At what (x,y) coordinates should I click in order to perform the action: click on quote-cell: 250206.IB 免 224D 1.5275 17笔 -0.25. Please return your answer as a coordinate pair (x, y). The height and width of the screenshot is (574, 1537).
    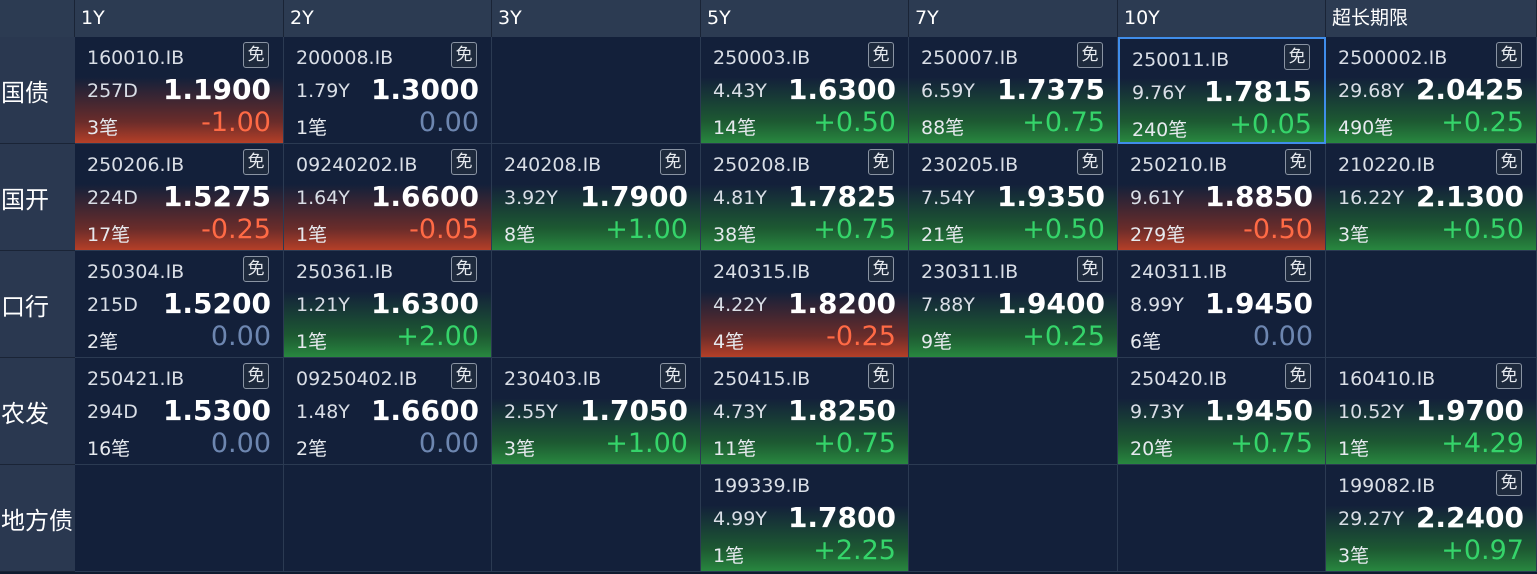
    Looking at the image, I should click on (179, 197).